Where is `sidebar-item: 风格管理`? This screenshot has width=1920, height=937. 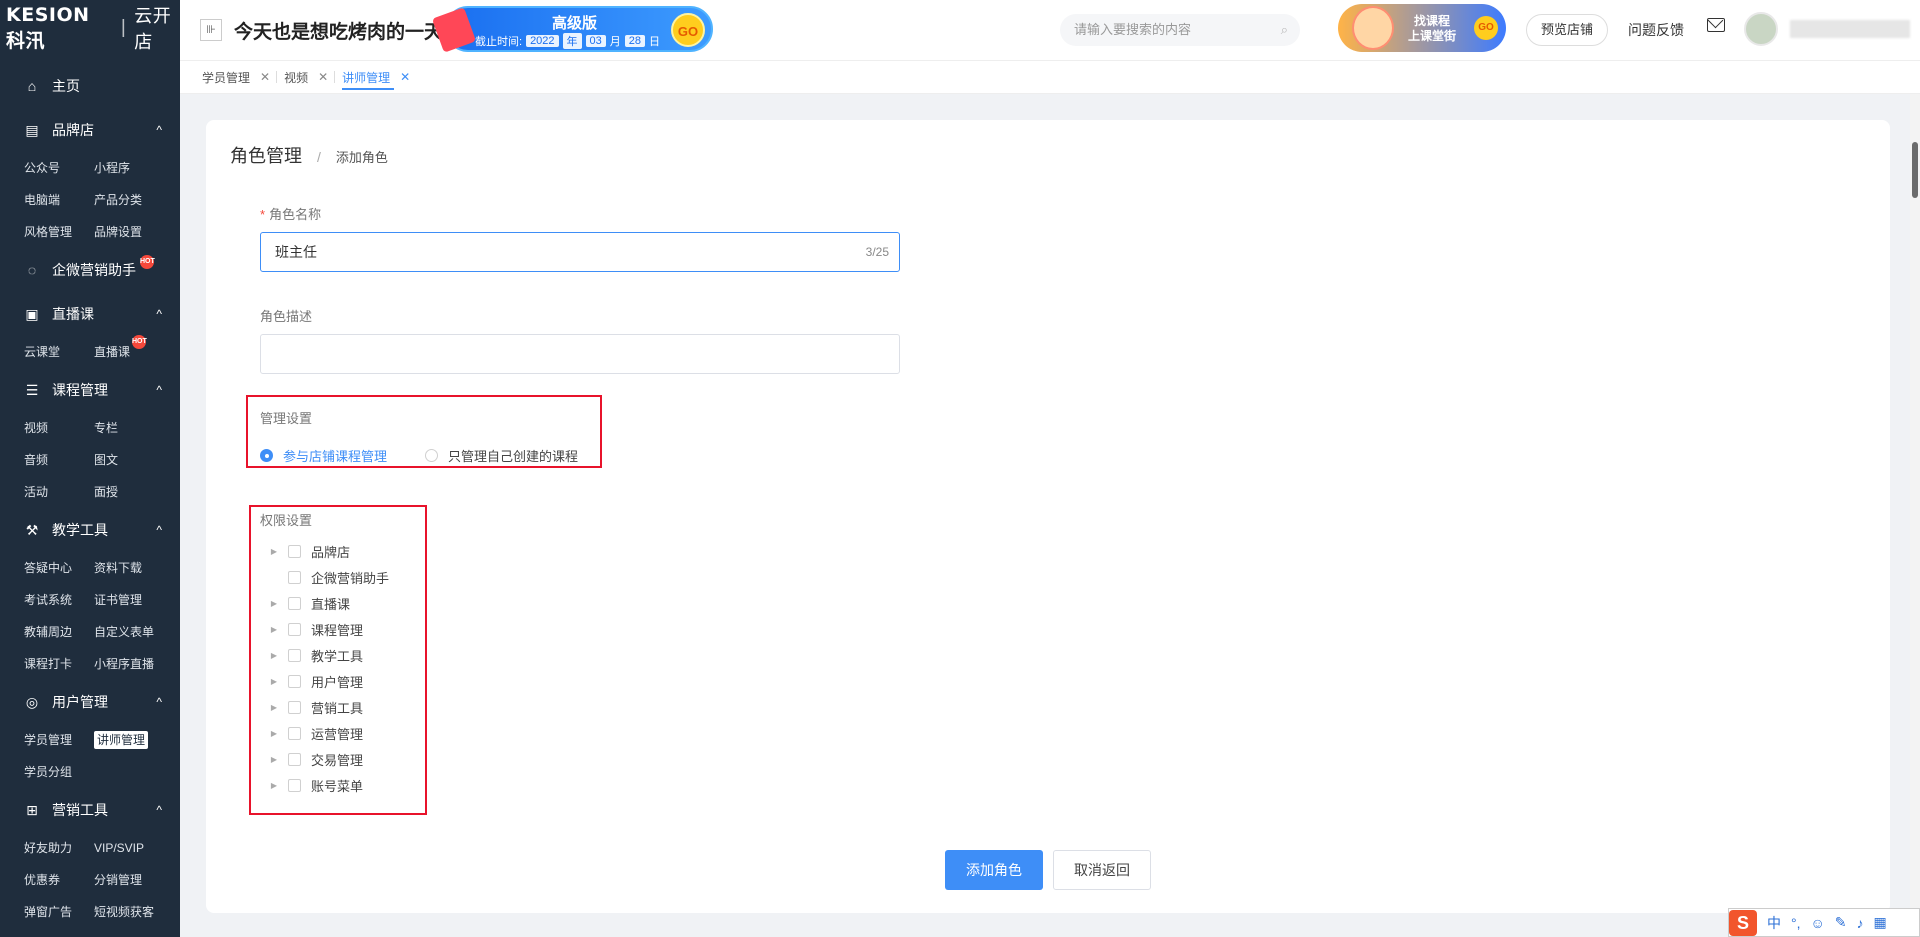
sidebar-item: 风格管理 is located at coordinates (59, 232).